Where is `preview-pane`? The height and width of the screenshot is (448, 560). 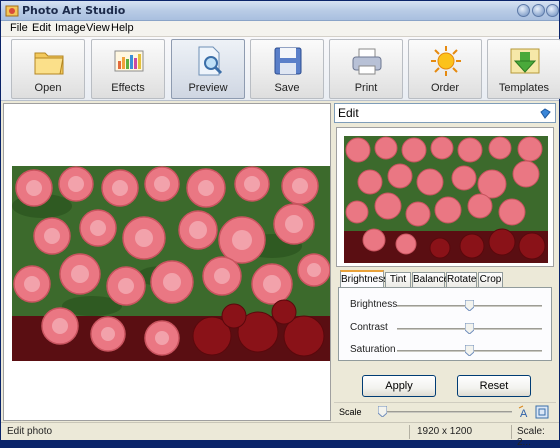
preview-pane is located at coordinates (445, 197).